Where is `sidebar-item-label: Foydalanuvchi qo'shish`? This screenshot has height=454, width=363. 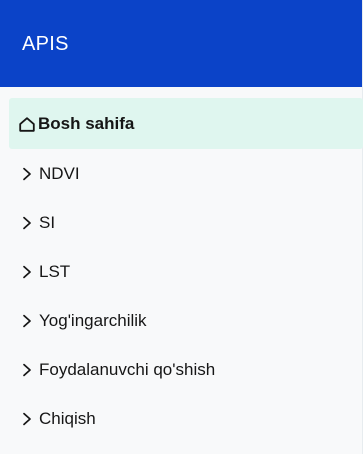
sidebar-item-label: Foydalanuvchi qo'shish is located at coordinates (127, 369).